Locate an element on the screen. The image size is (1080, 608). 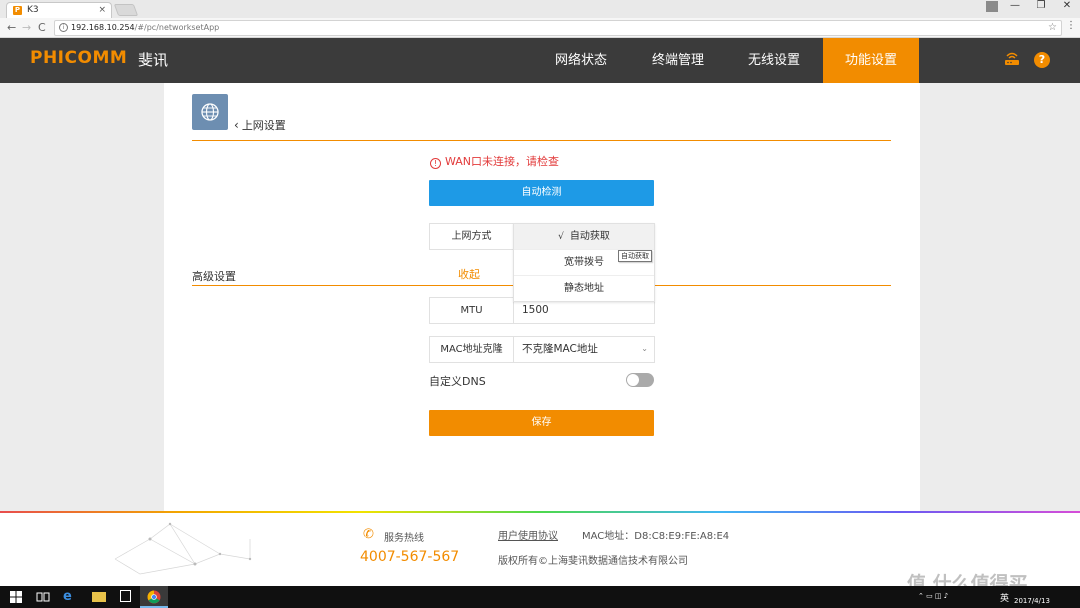
option-tooltip: 自动获取 is located at coordinates (635, 256).